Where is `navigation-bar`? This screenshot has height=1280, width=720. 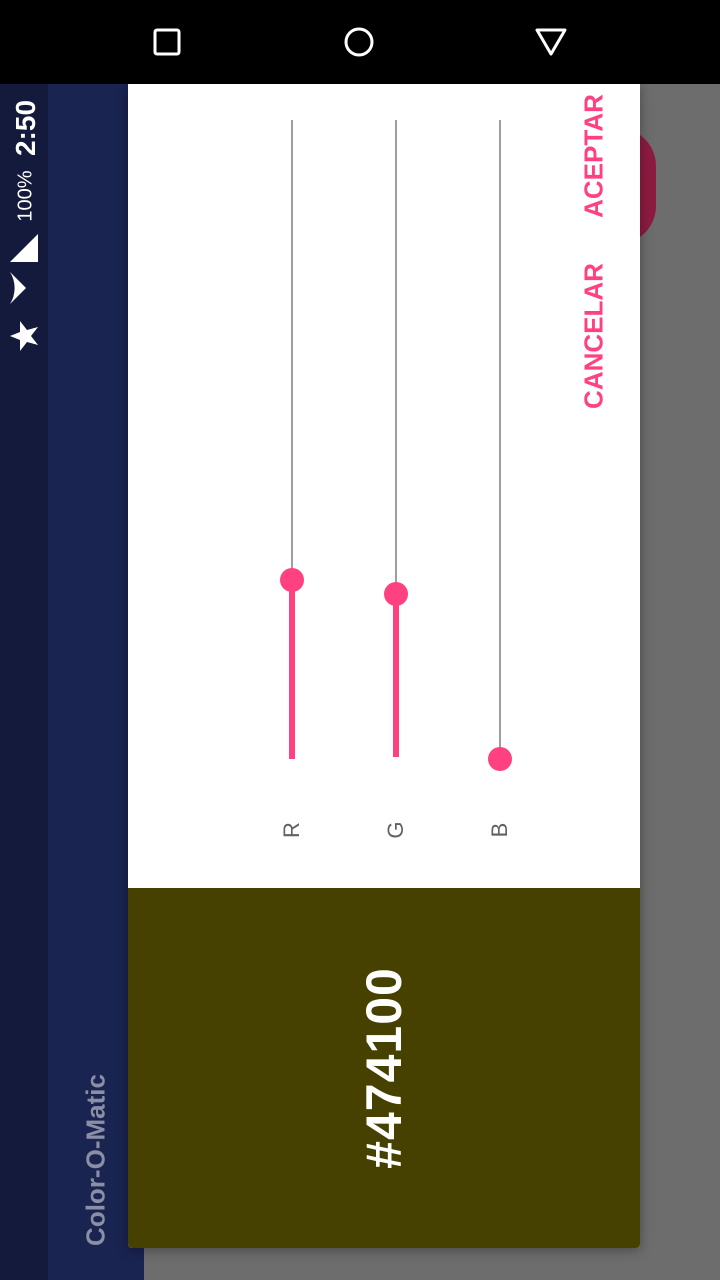 navigation-bar is located at coordinates (360, 42).